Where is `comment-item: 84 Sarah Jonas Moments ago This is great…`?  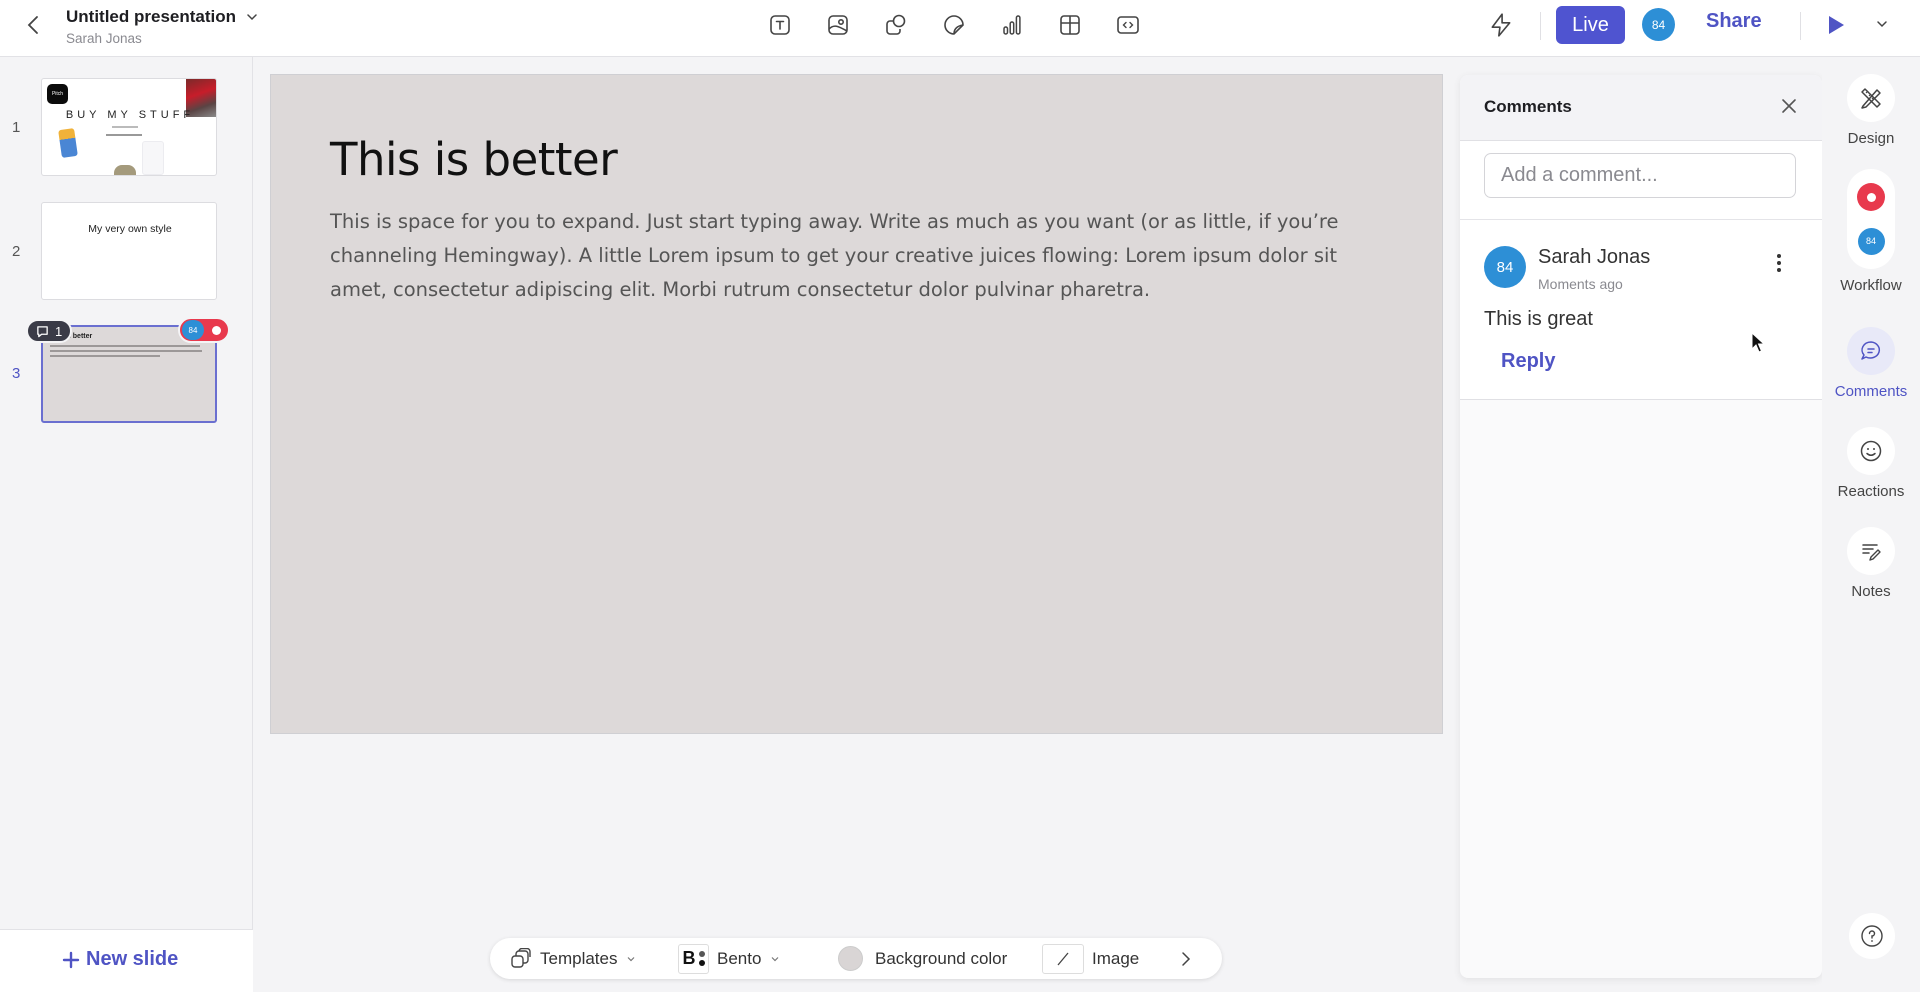
comment-item: 84 Sarah Jonas Moments ago This is great… is located at coordinates (1641, 310).